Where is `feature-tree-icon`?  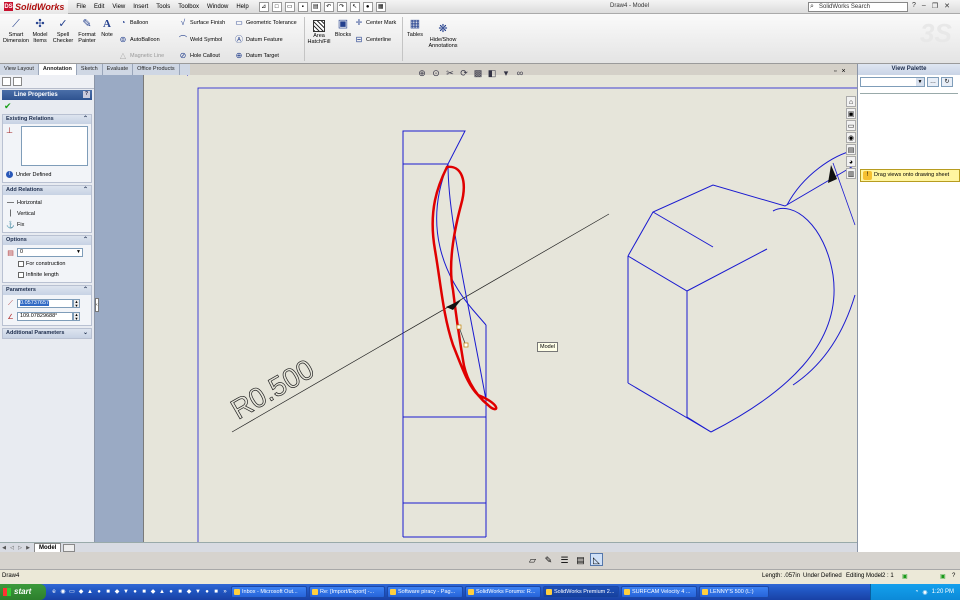
feature-tree-icon is located at coordinates (6, 81).